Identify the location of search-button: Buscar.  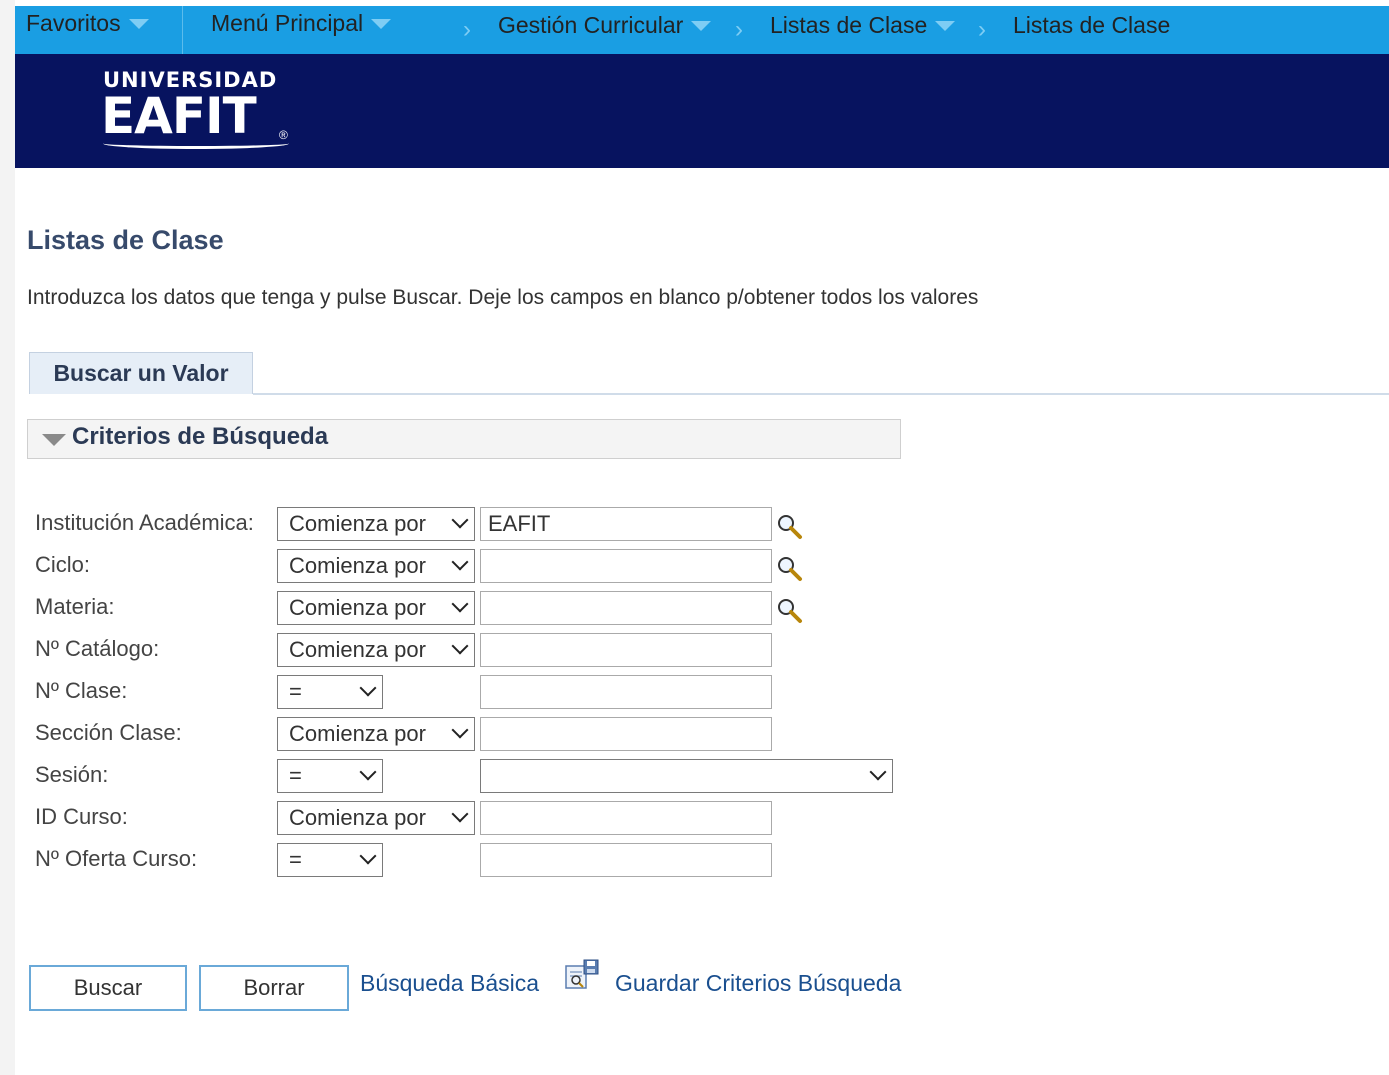
(108, 988).